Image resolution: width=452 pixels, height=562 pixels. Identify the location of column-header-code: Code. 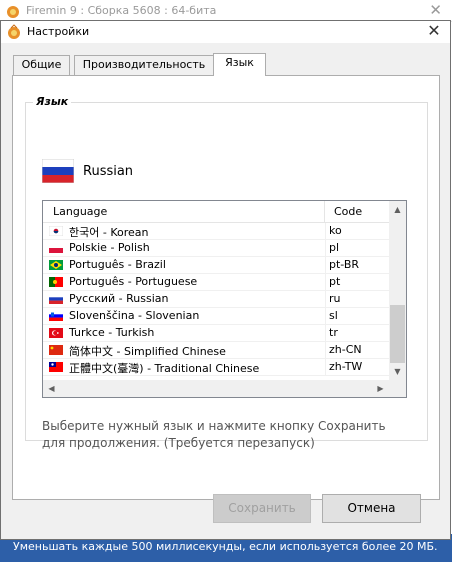
(357, 211).